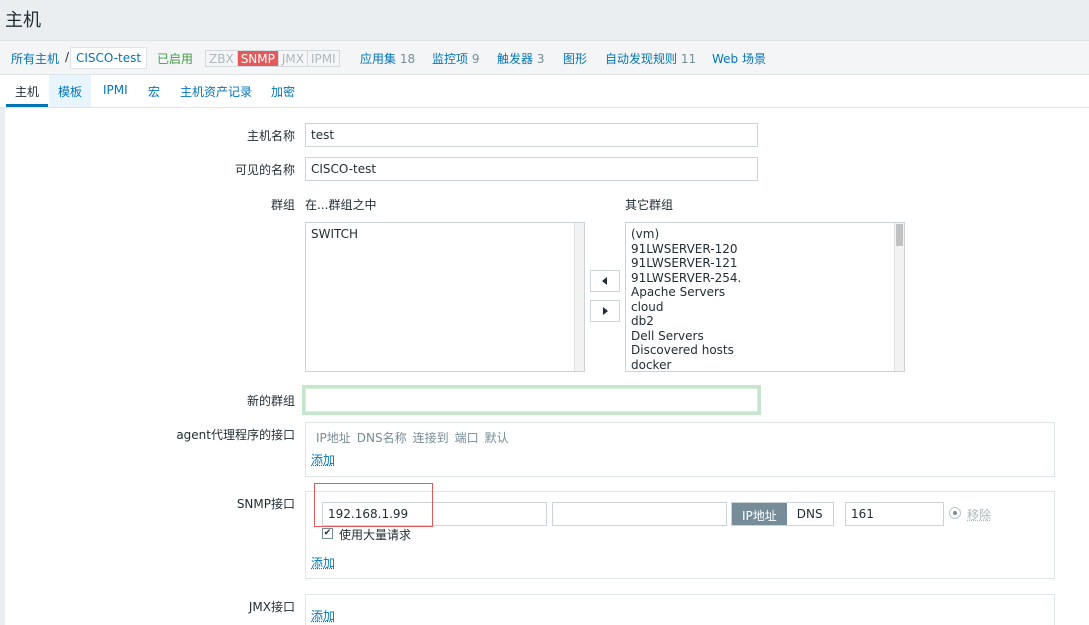 The image size is (1089, 625). Describe the element at coordinates (283, 91) in the screenshot. I see `tab-encryption: 加密` at that location.